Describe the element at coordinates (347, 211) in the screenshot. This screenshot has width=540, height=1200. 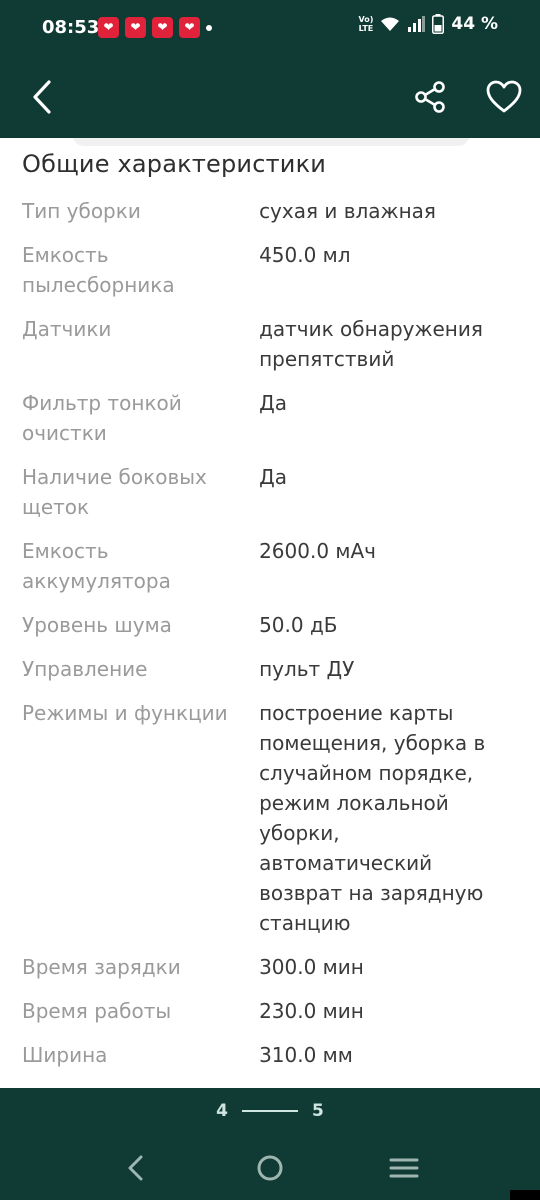
I see `spec-value: сухая и влажная` at that location.